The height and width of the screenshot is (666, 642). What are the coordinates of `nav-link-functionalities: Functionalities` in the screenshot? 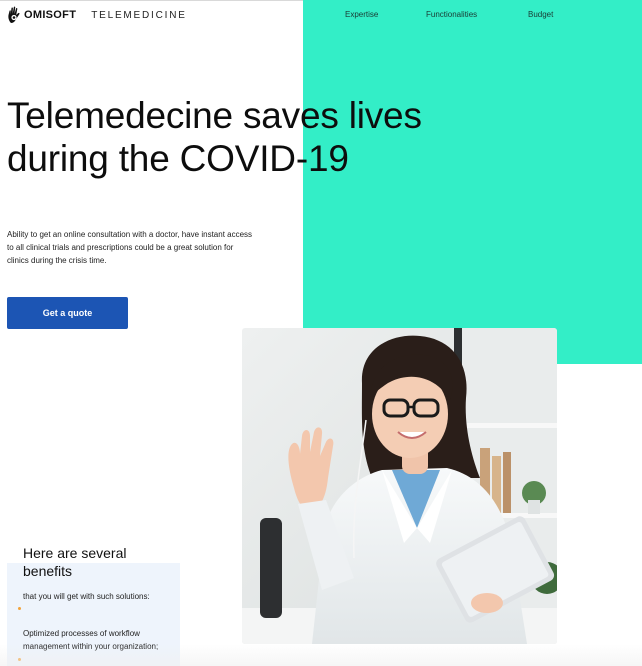 It's located at (451, 14).